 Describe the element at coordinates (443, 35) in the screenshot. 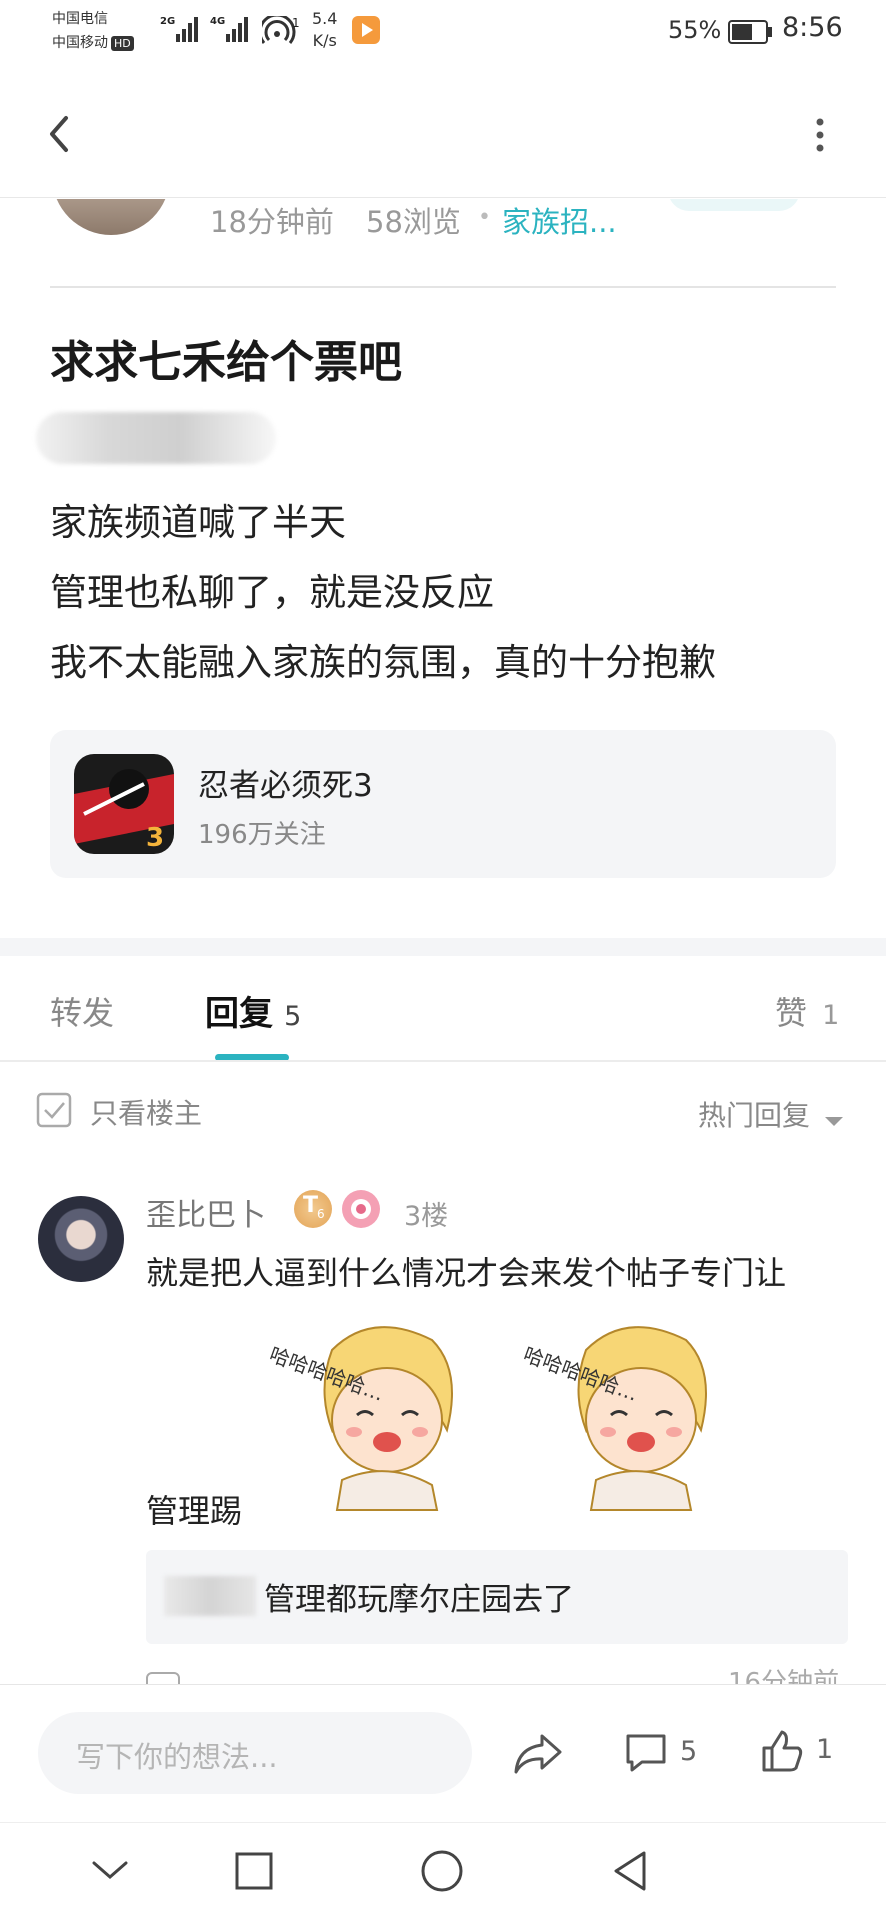

I see `status-bar: 中国电信 中国移动 HD 2G 4G 1 5.4 K/s 55% 8:56` at that location.